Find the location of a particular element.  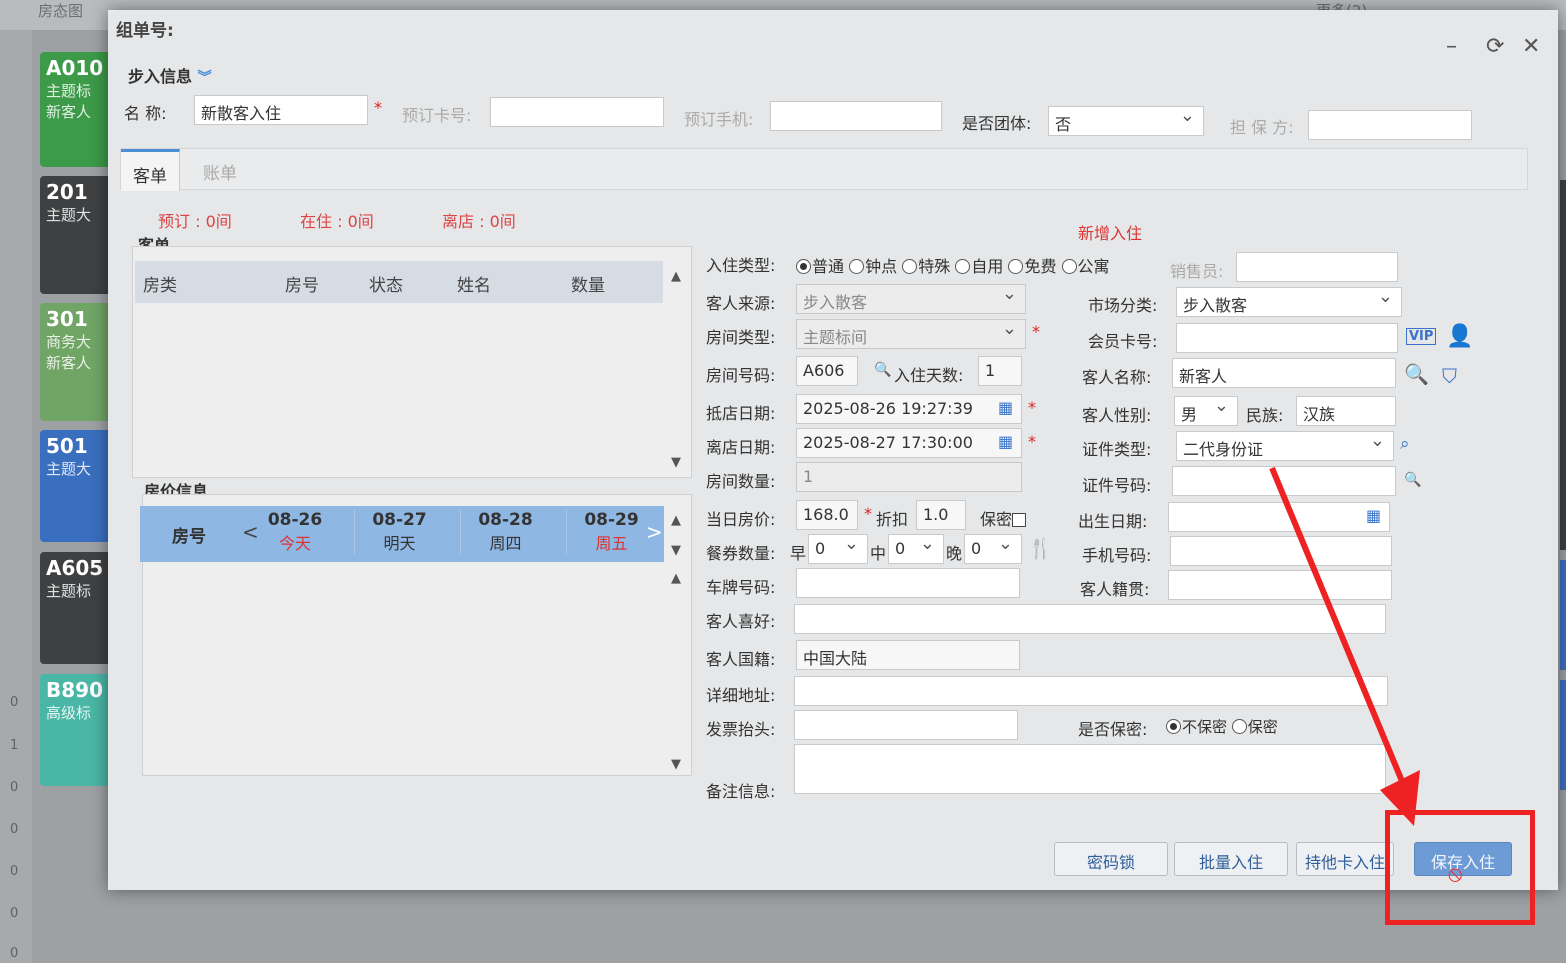

annotation-arrow-icon is located at coordinates (1344, 646).